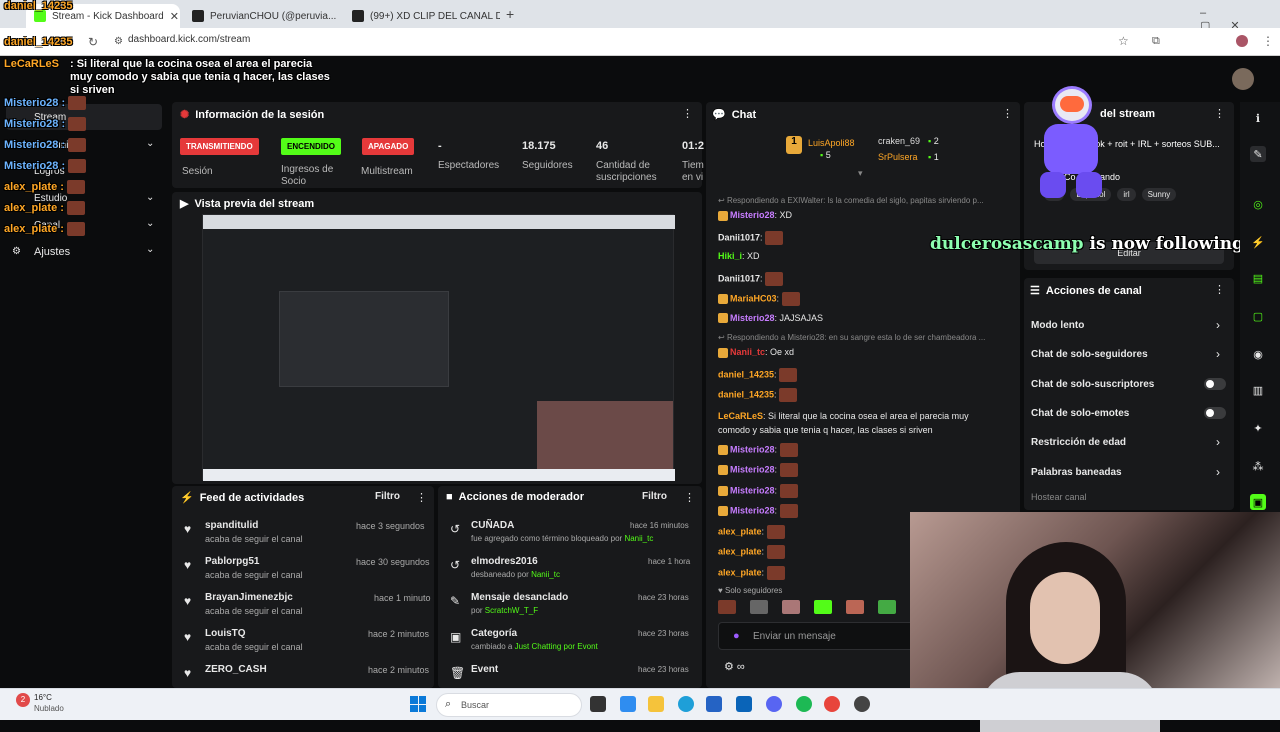  Describe the element at coordinates (52, 252) in the screenshot. I see `sidebar-item-ajustes: Ajustes` at that location.